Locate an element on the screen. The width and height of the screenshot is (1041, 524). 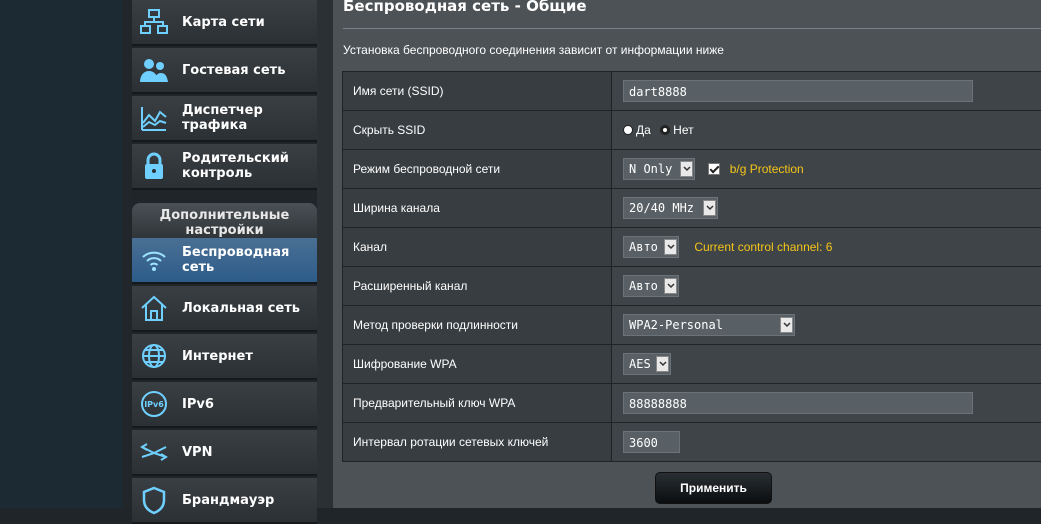
globe-icon is located at coordinates (154, 356).